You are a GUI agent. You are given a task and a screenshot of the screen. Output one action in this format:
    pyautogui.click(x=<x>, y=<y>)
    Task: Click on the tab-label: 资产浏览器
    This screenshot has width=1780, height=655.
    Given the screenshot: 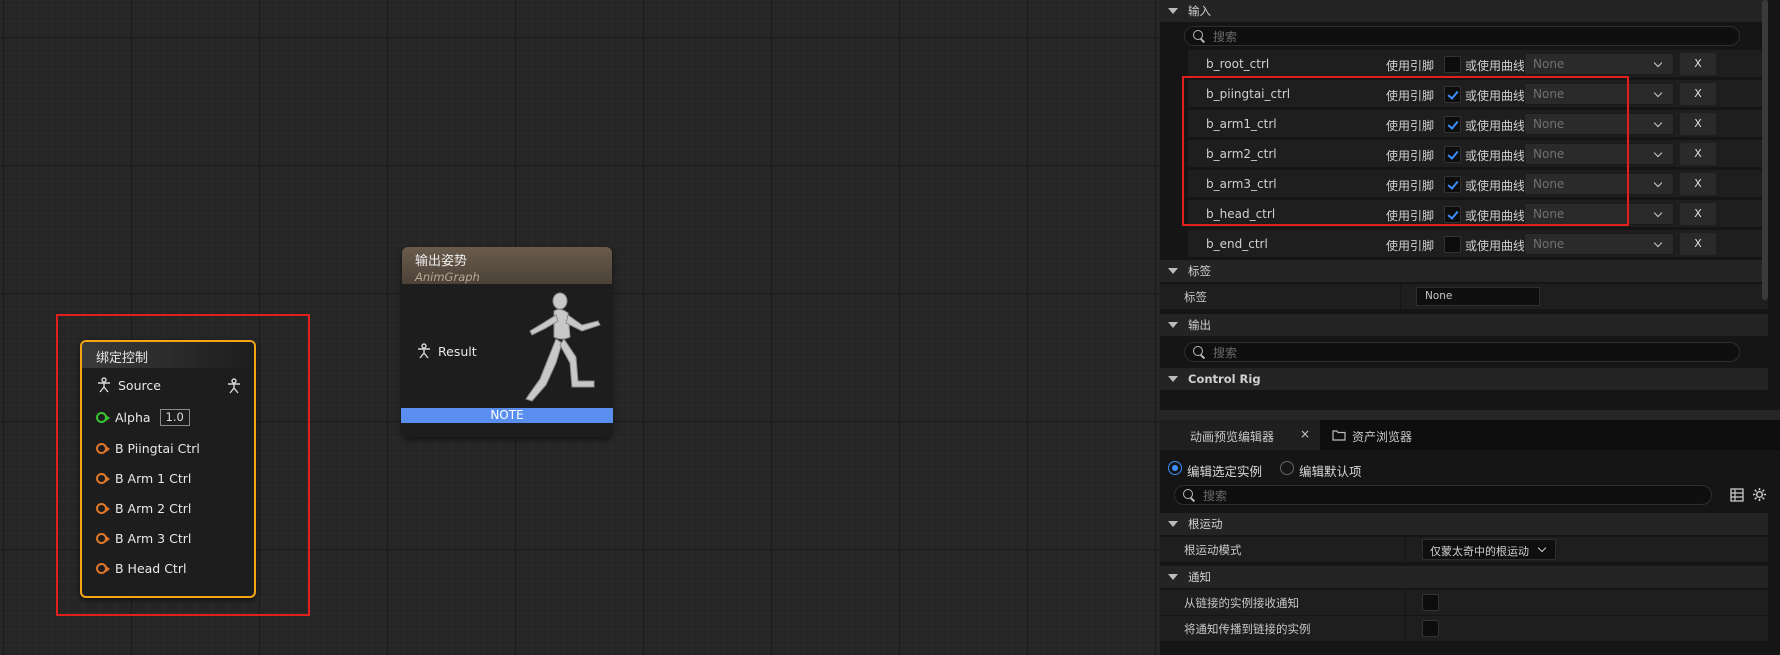 What is the action you would take?
    pyautogui.click(x=1382, y=437)
    